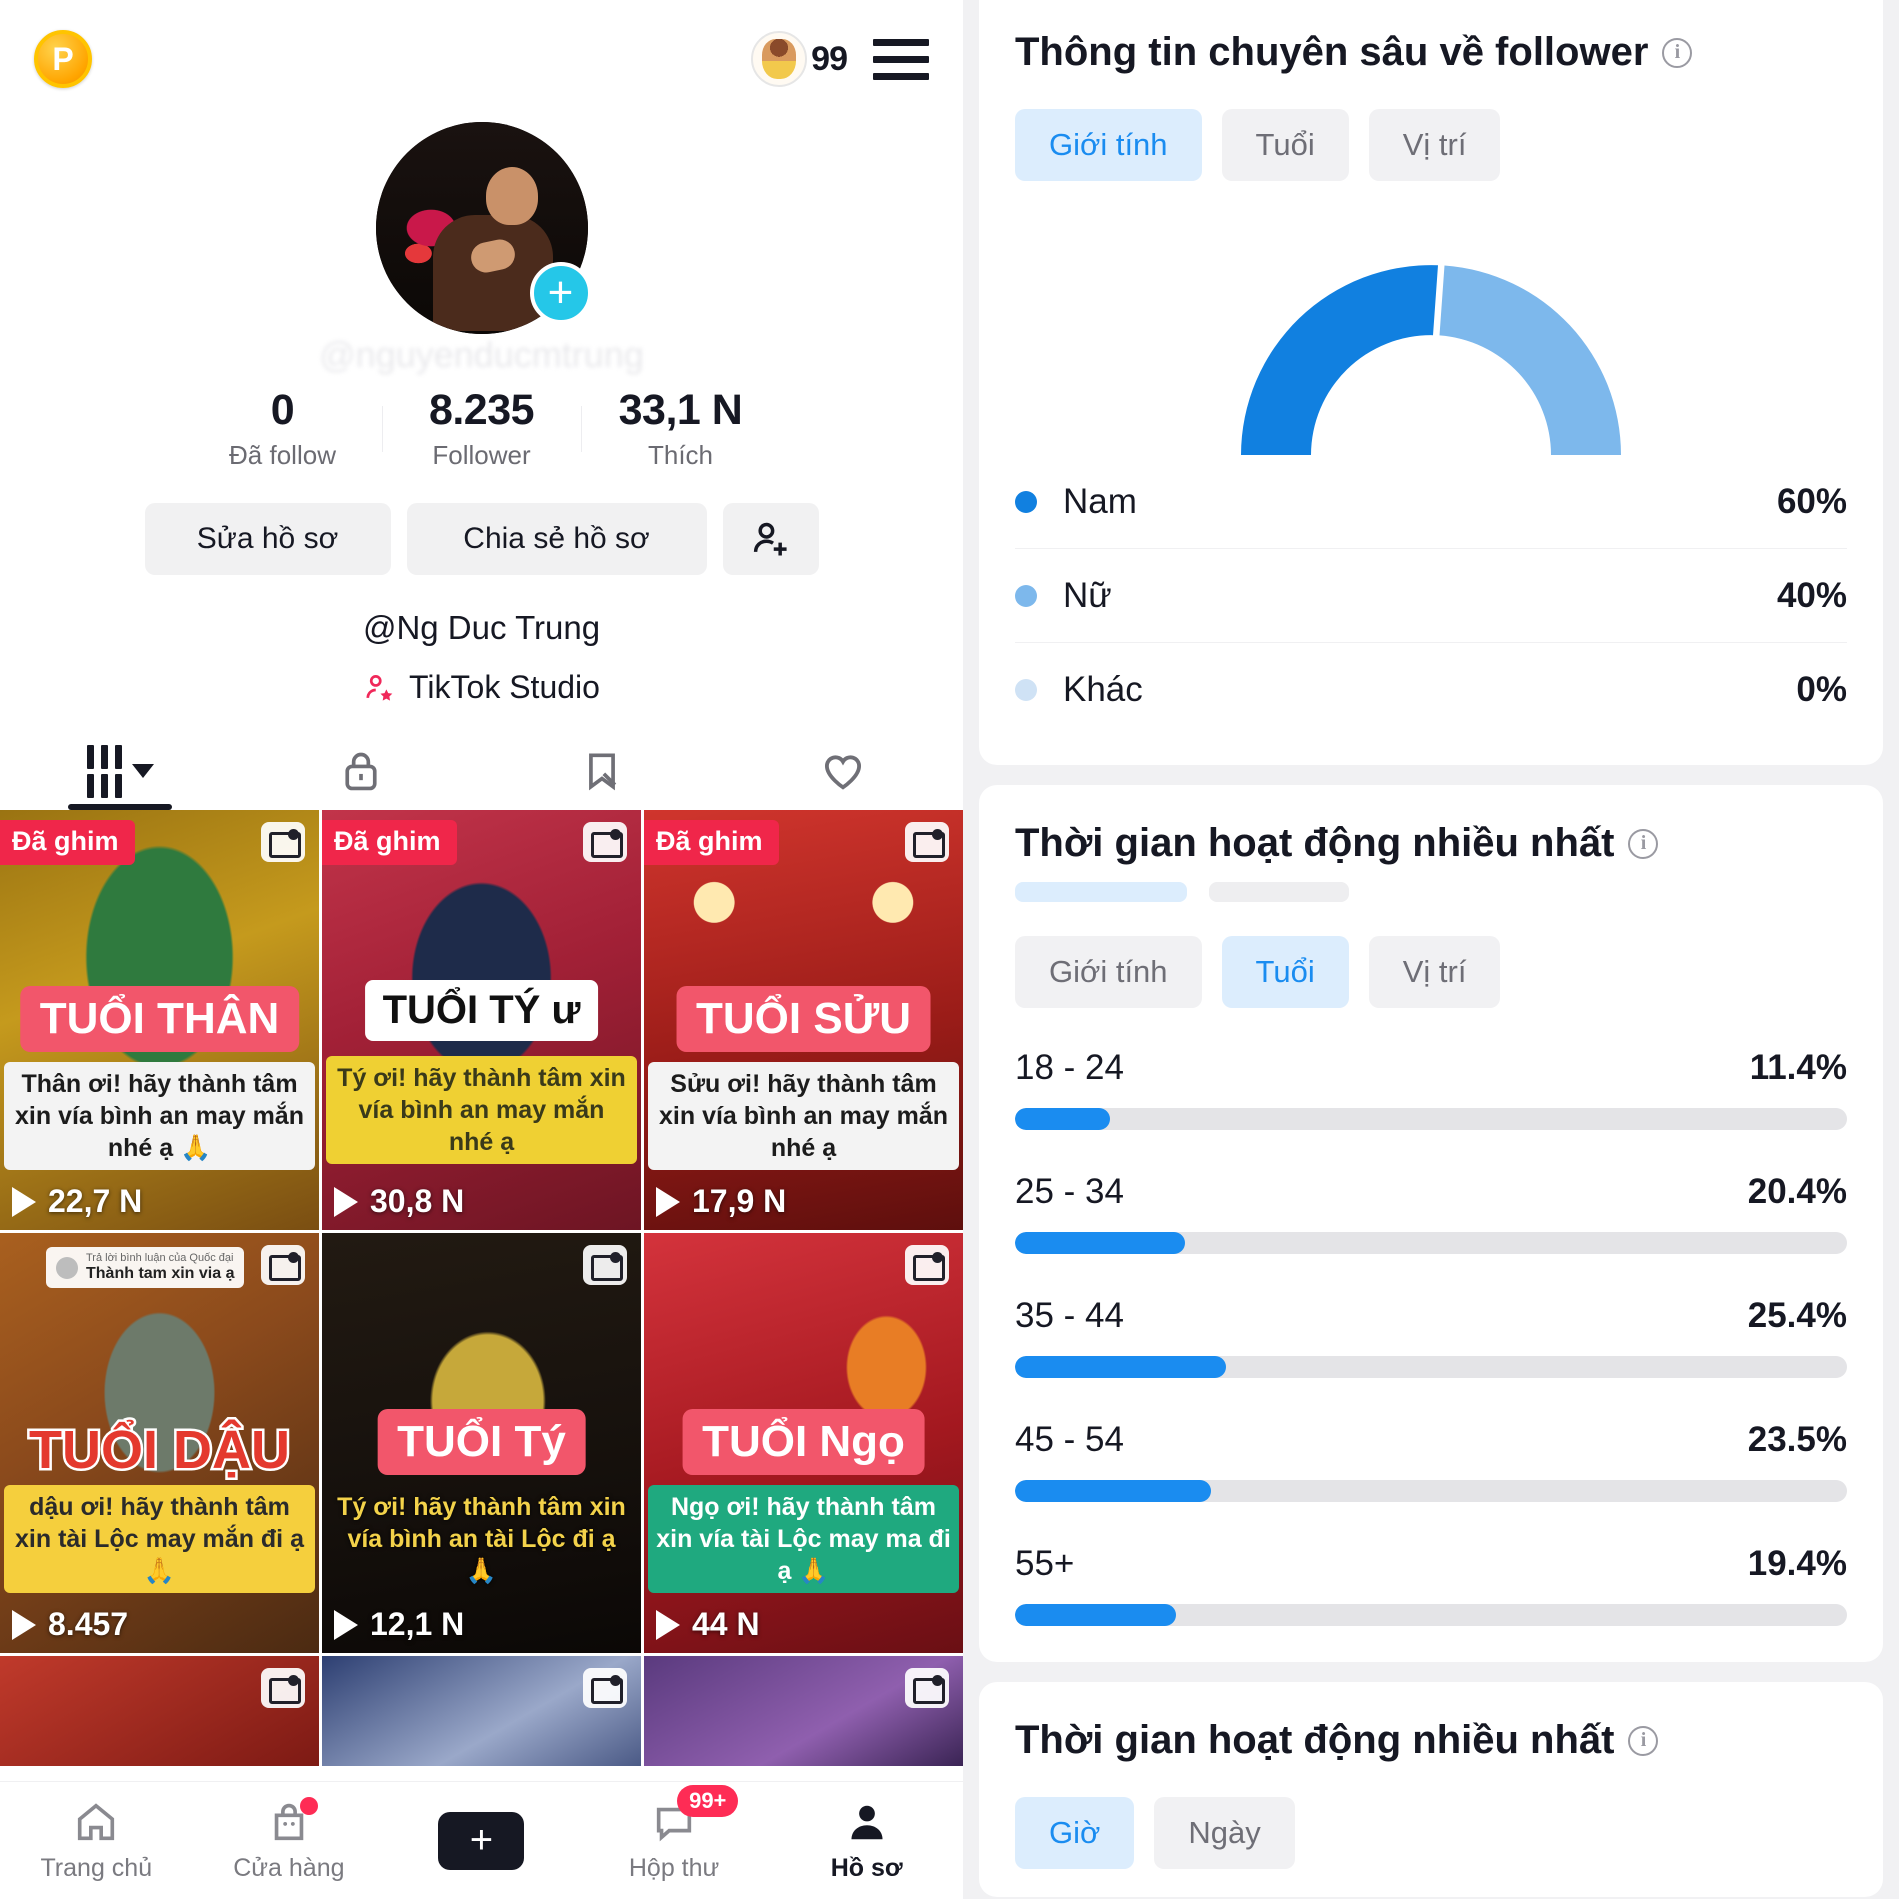  I want to click on legend-value: 40%, so click(1811, 595).